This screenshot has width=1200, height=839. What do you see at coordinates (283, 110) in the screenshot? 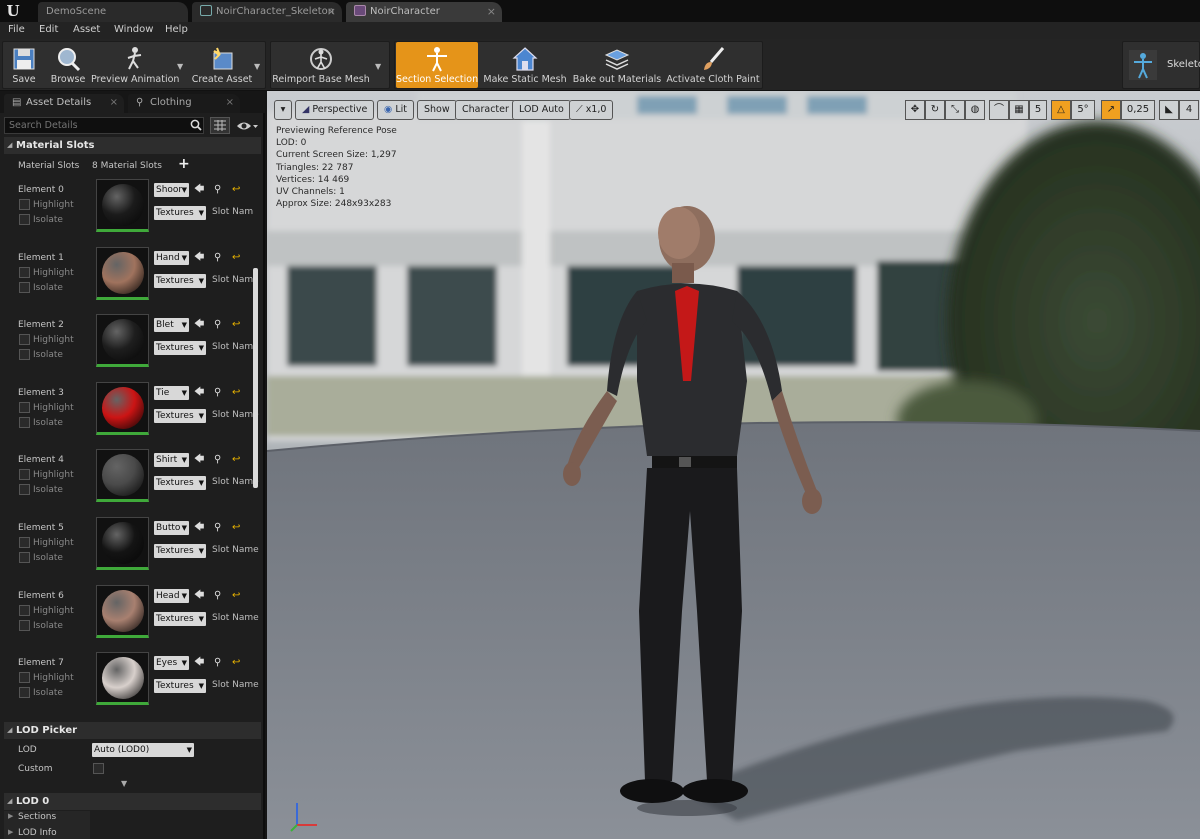
I see `viewport-options-button: ▾` at bounding box center [283, 110].